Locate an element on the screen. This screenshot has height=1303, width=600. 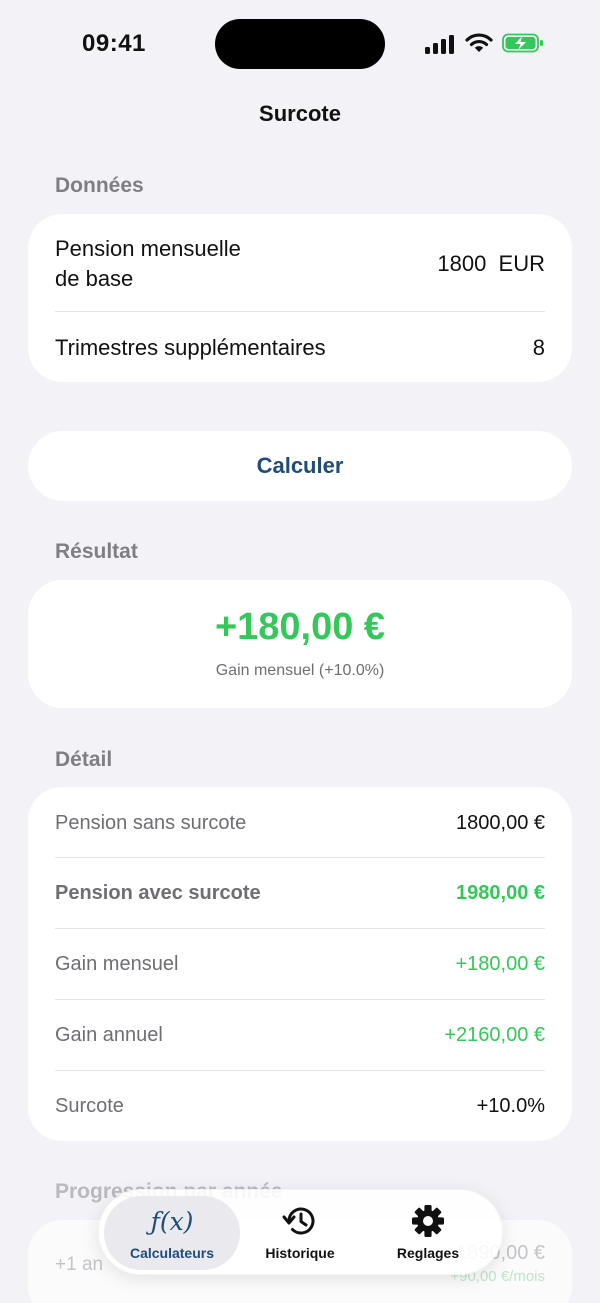
section-header-resultat: Résultat is located at coordinates (96, 551).